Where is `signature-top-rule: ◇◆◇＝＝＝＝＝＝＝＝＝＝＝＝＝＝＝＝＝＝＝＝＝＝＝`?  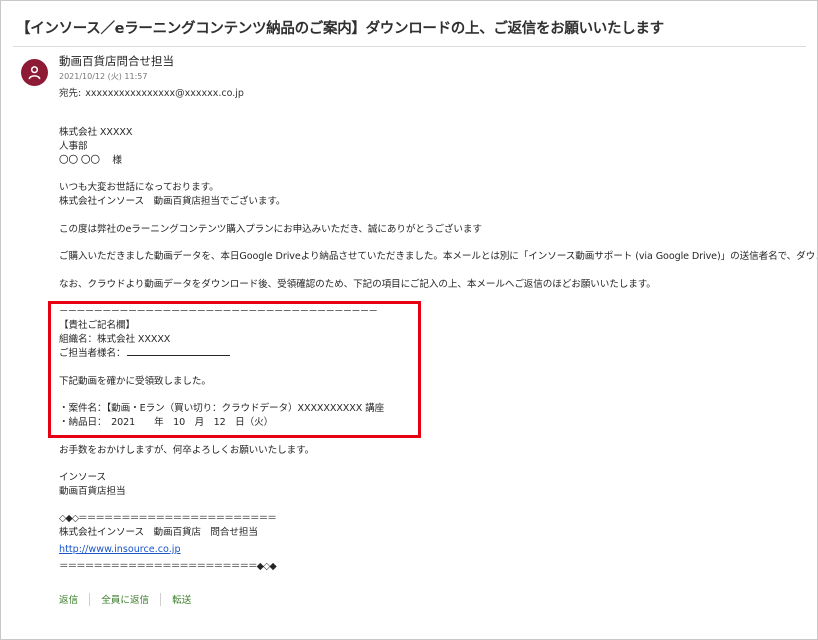 signature-top-rule: ◇◆◇＝＝＝＝＝＝＝＝＝＝＝＝＝＝＝＝＝＝＝＝＝＝＝ is located at coordinates (168, 518).